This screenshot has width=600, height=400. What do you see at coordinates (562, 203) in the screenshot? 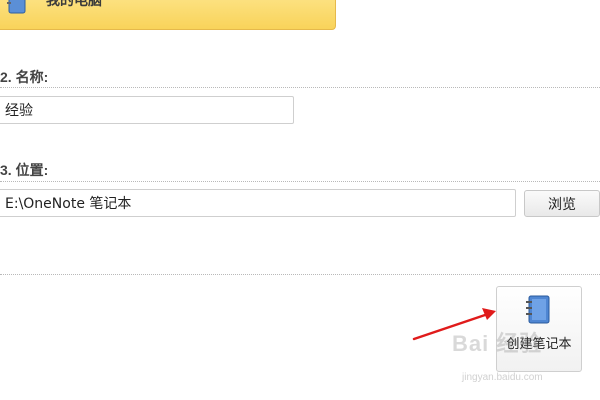
I see `browse-button: 浏览` at bounding box center [562, 203].